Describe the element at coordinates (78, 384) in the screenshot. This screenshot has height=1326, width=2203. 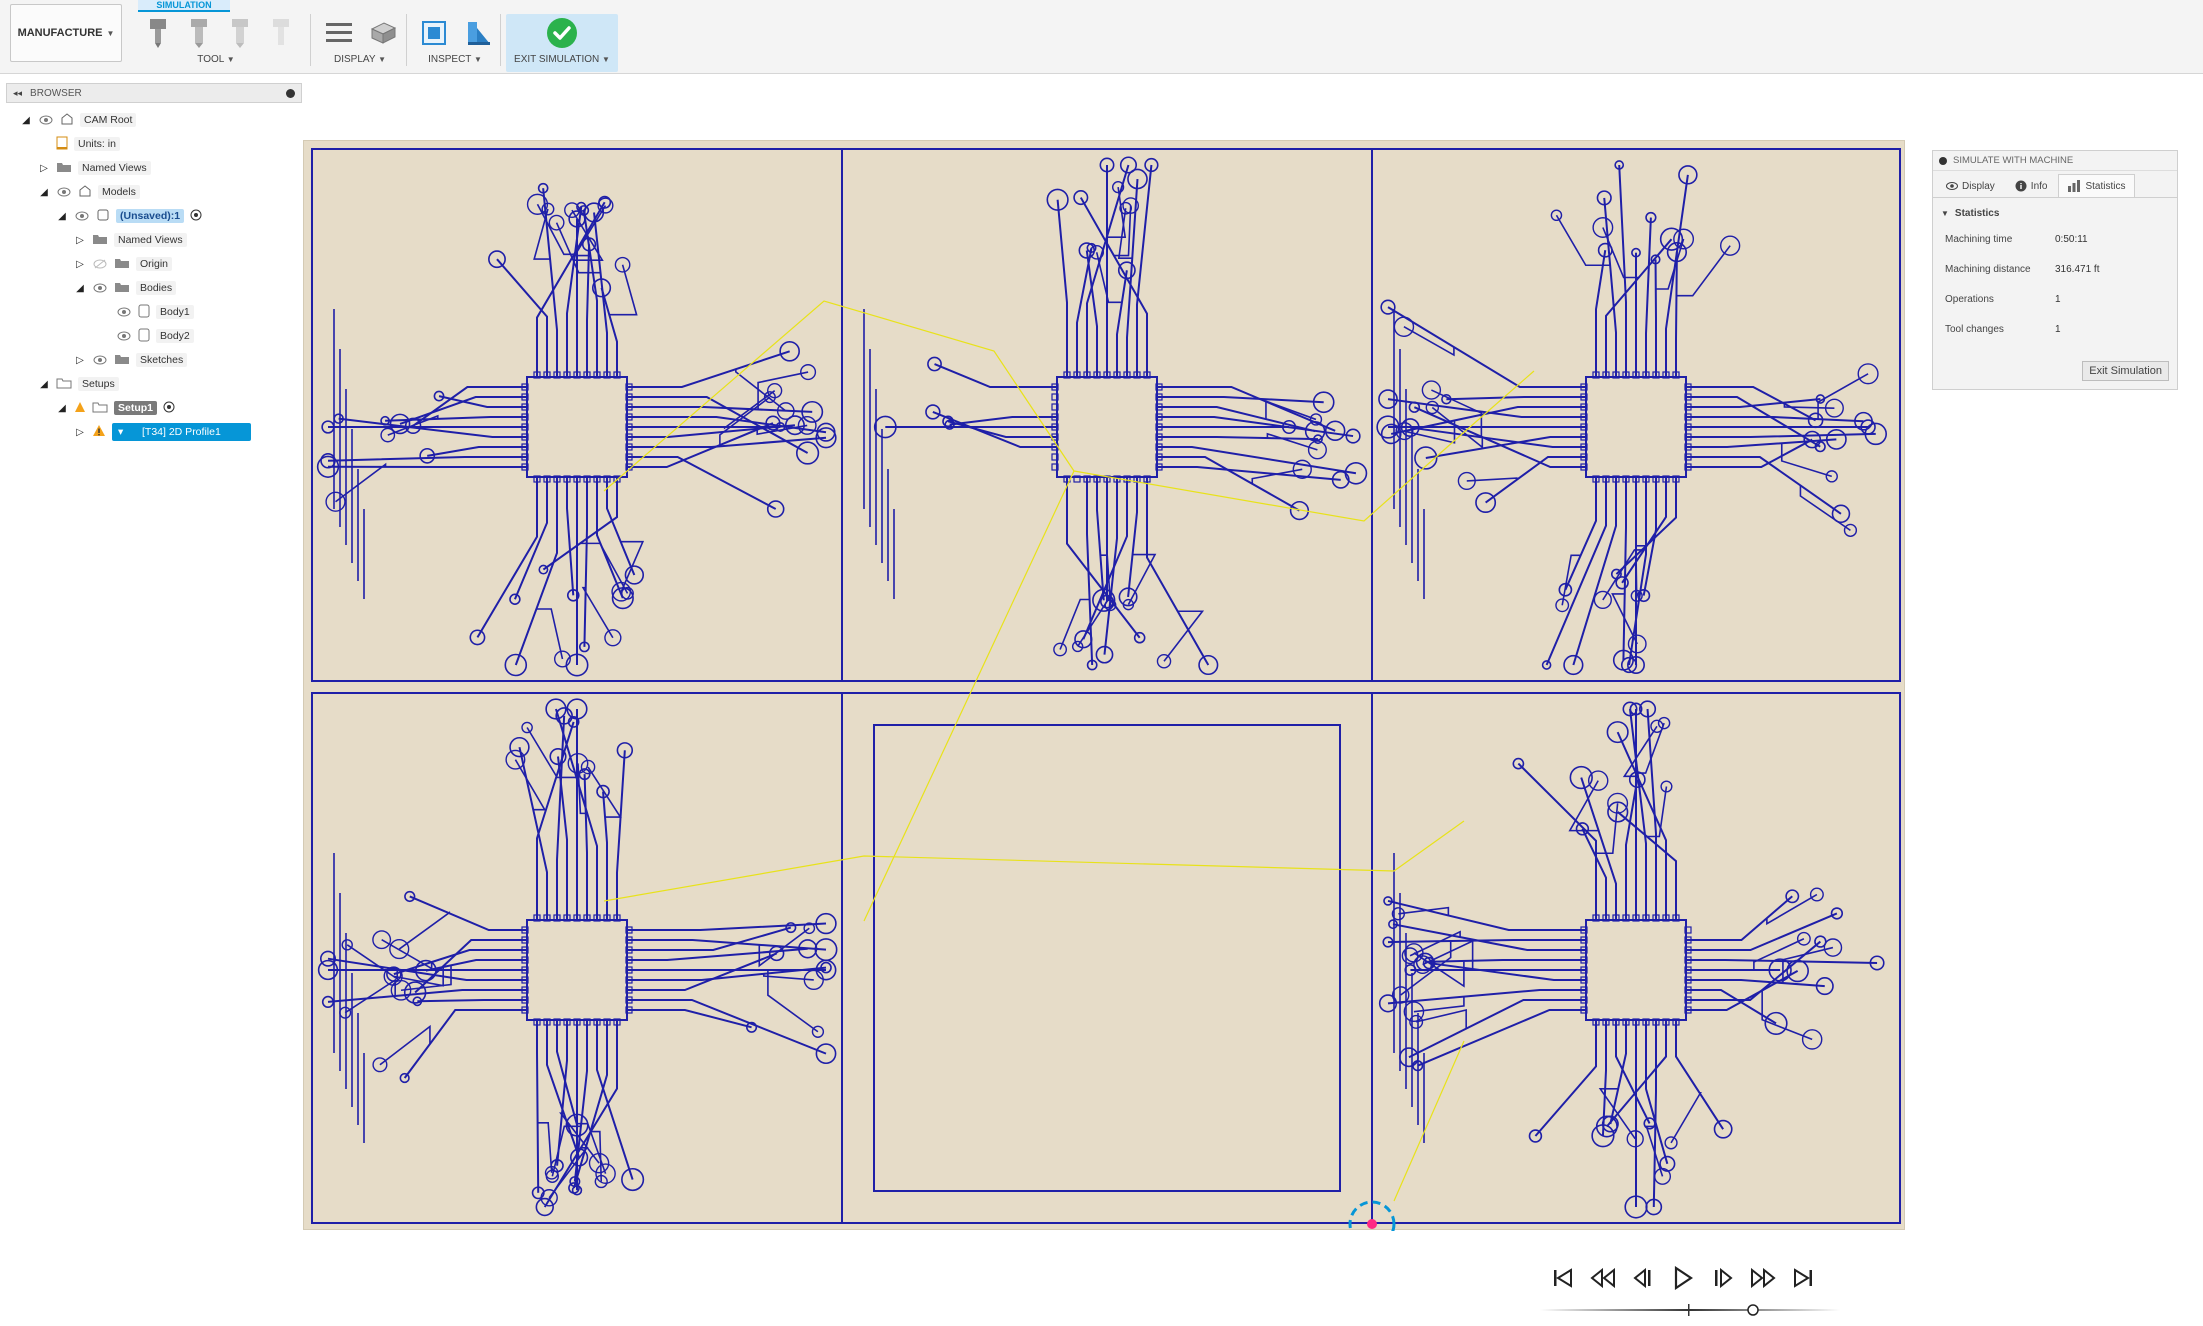
I see `tree-node-setups: ◢ Setups` at that location.